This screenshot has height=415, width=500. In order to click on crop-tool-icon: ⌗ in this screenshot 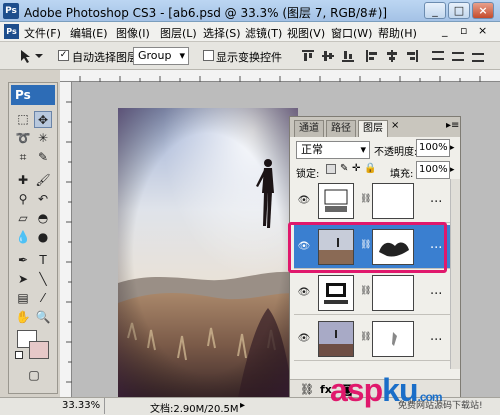, I will do `click(23, 157)`.